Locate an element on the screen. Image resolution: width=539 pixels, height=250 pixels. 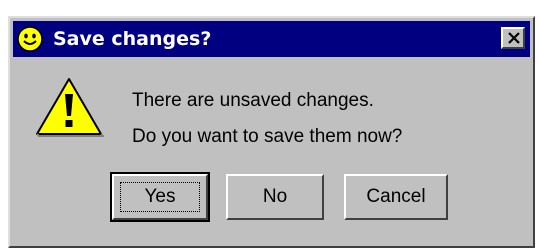
message-line-1: There are unsaved changes. is located at coordinates (253, 100).